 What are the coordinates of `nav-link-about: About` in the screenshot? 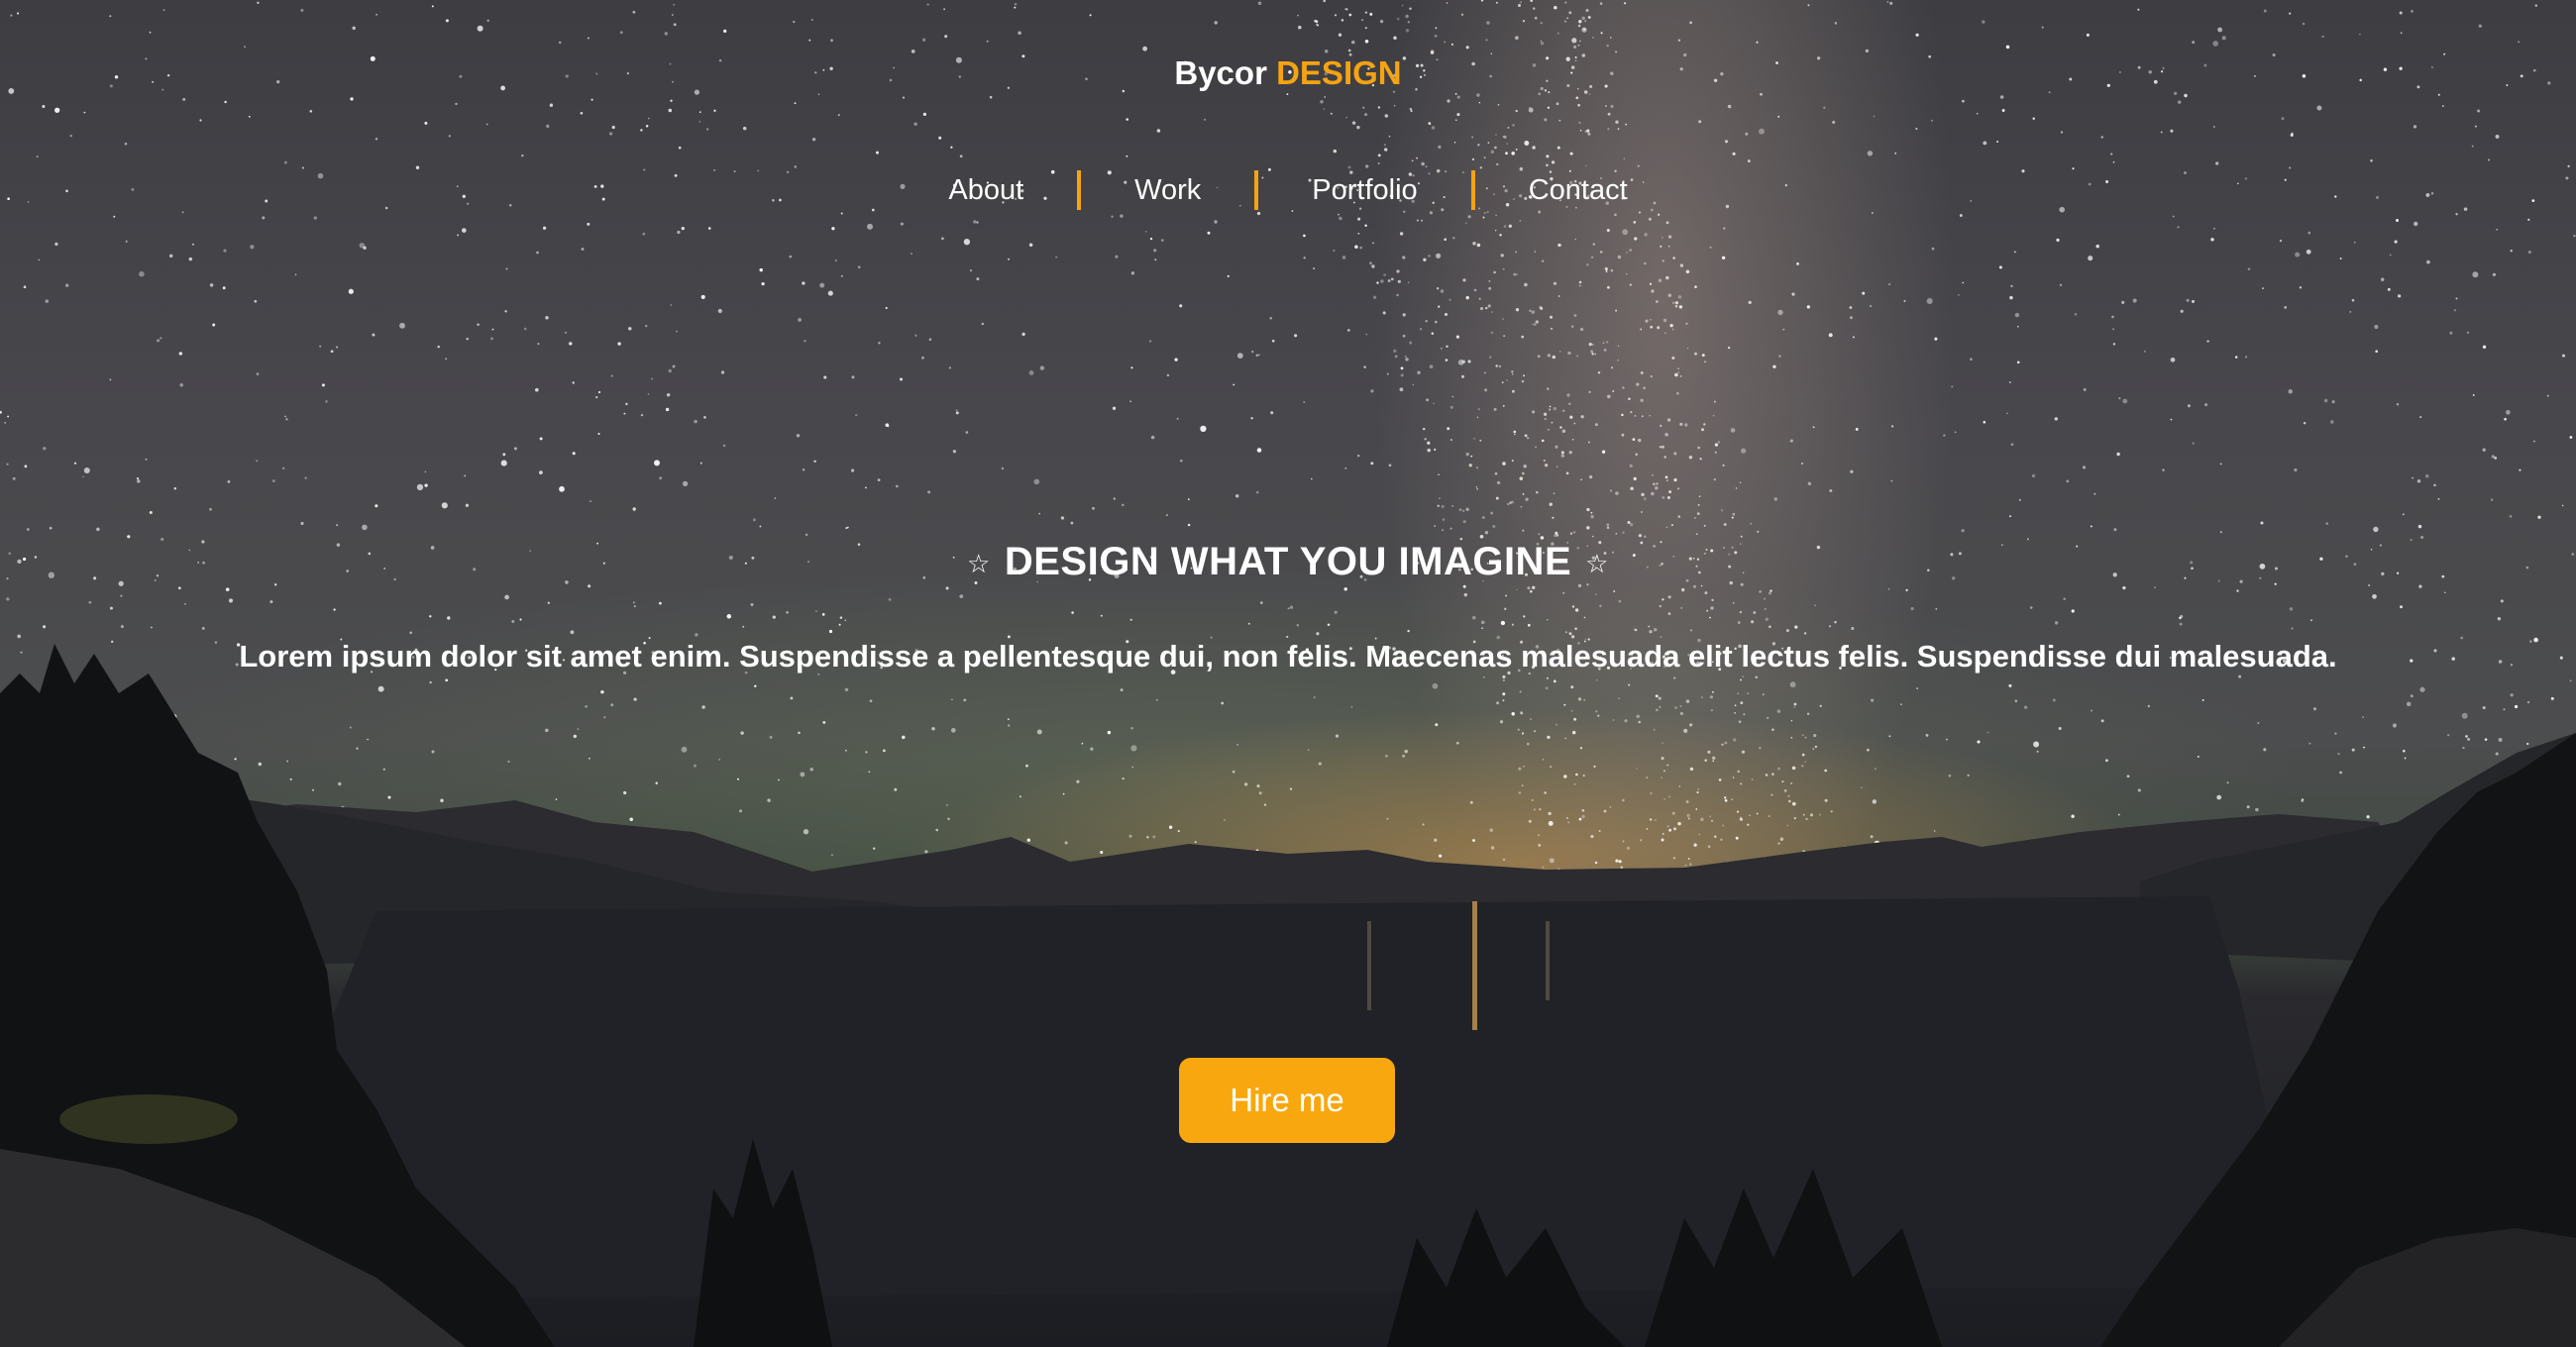 It's located at (986, 190).